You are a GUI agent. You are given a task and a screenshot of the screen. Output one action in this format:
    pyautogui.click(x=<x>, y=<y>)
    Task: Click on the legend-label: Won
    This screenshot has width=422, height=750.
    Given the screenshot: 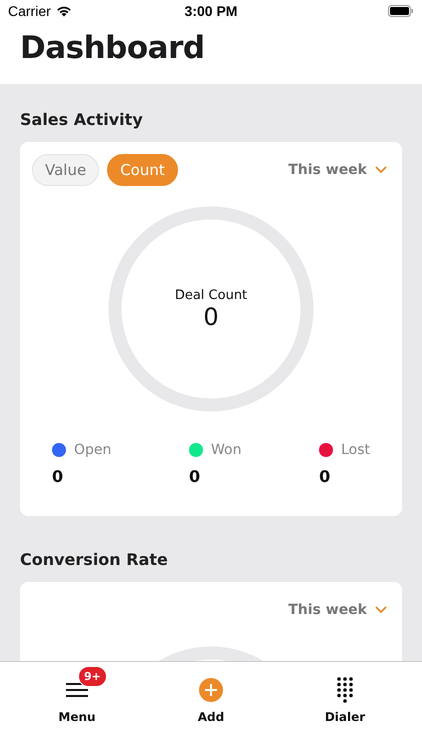 What is the action you would take?
    pyautogui.click(x=226, y=450)
    